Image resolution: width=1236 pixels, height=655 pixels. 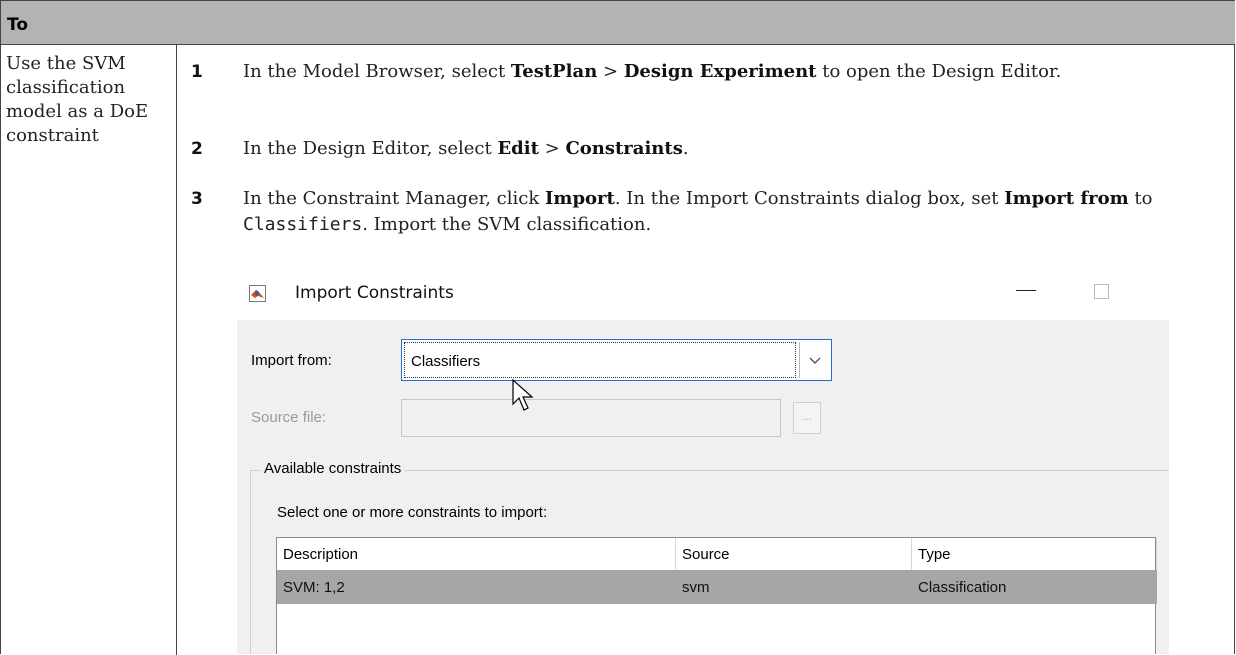 What do you see at coordinates (600, 360) in the screenshot?
I see `dropdown-focus-box: Classifiers` at bounding box center [600, 360].